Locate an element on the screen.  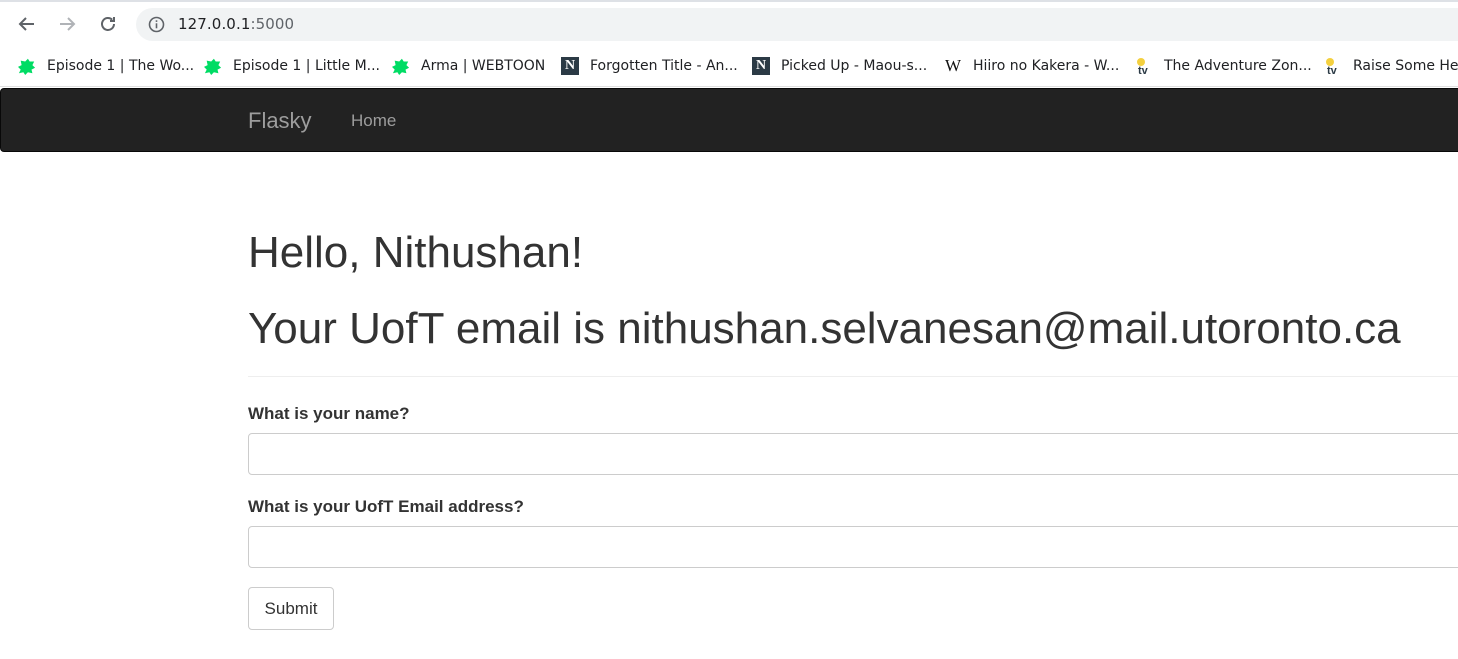
browser-toolbar: 127.0.0.1:5000 is located at coordinates (729, 23).